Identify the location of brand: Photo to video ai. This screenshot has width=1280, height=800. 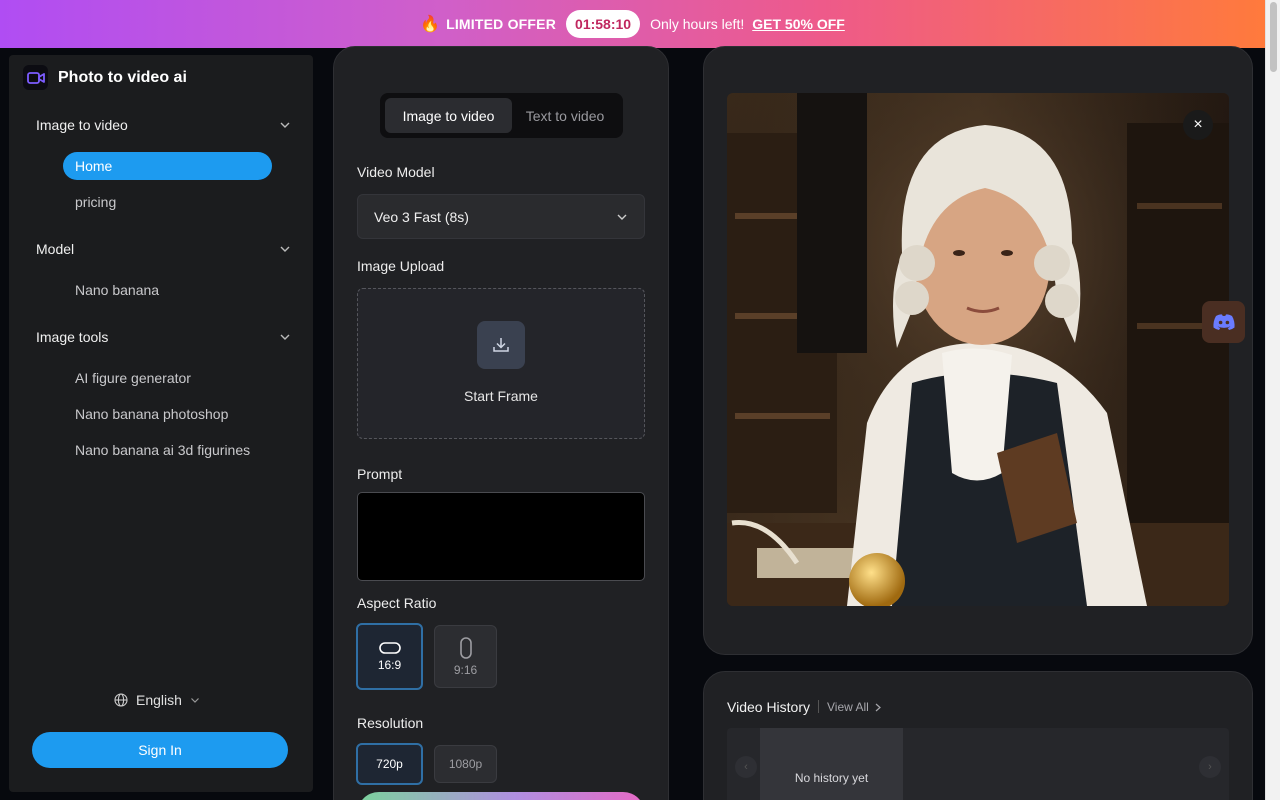
(105, 77).